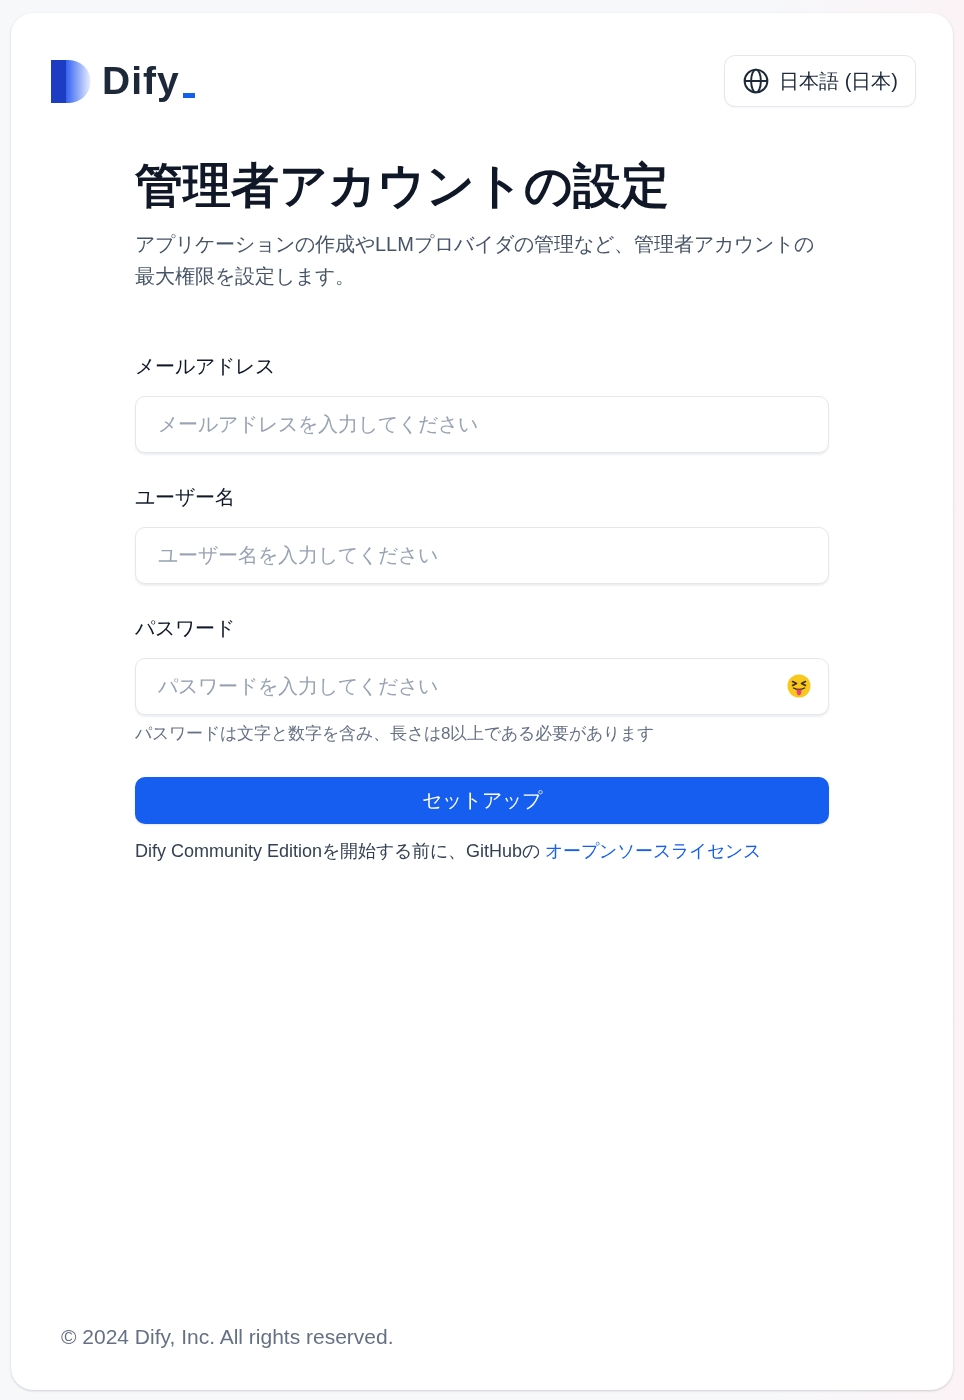 This screenshot has width=964, height=1400. Describe the element at coordinates (799, 686) in the screenshot. I see `face-emoji-icon` at that location.